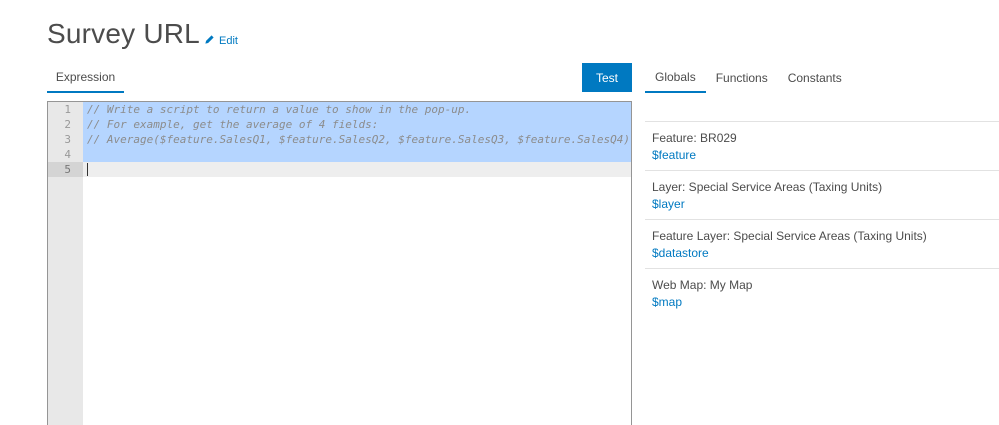 The image size is (999, 425). Describe the element at coordinates (209, 41) in the screenshot. I see `pencil-icon` at that location.